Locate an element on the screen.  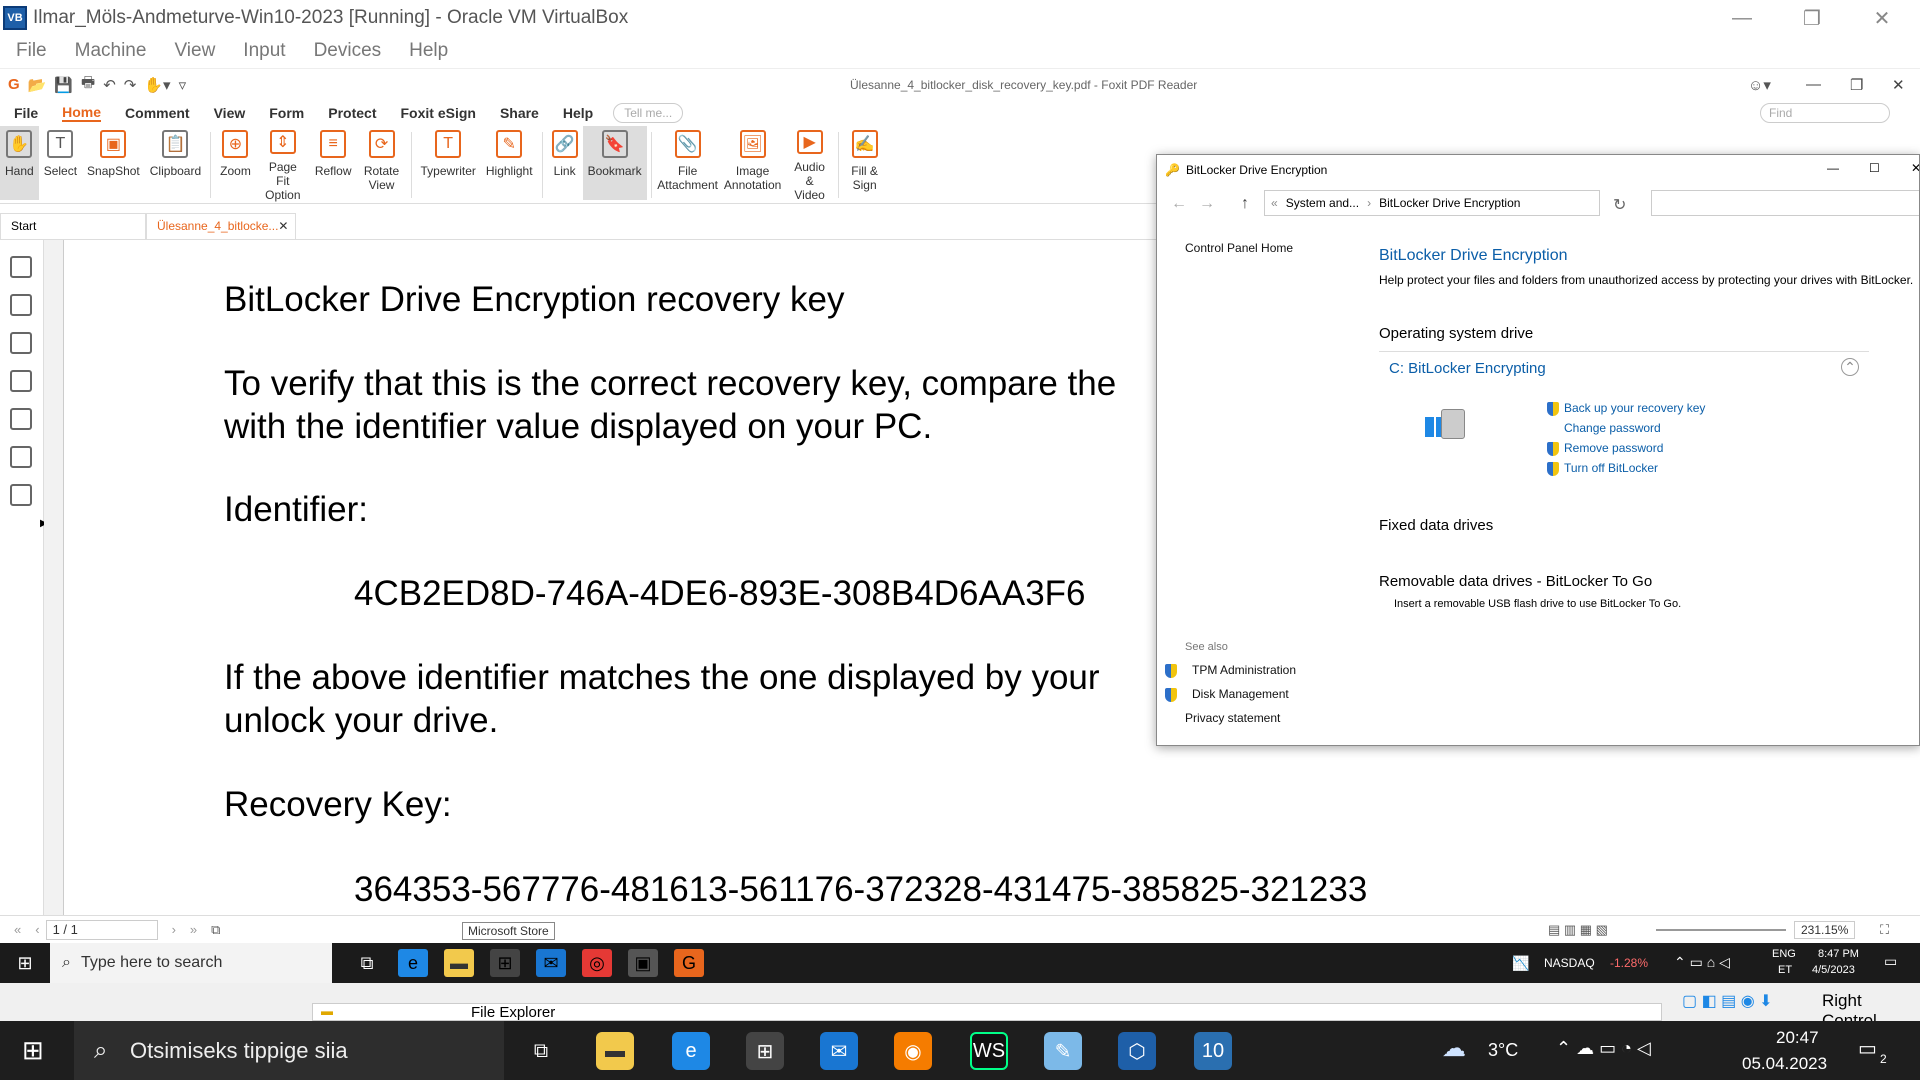
vbox-status-icons: ▢ ◧ ▤ ◉ ⬇ is located at coordinates (1727, 1001).